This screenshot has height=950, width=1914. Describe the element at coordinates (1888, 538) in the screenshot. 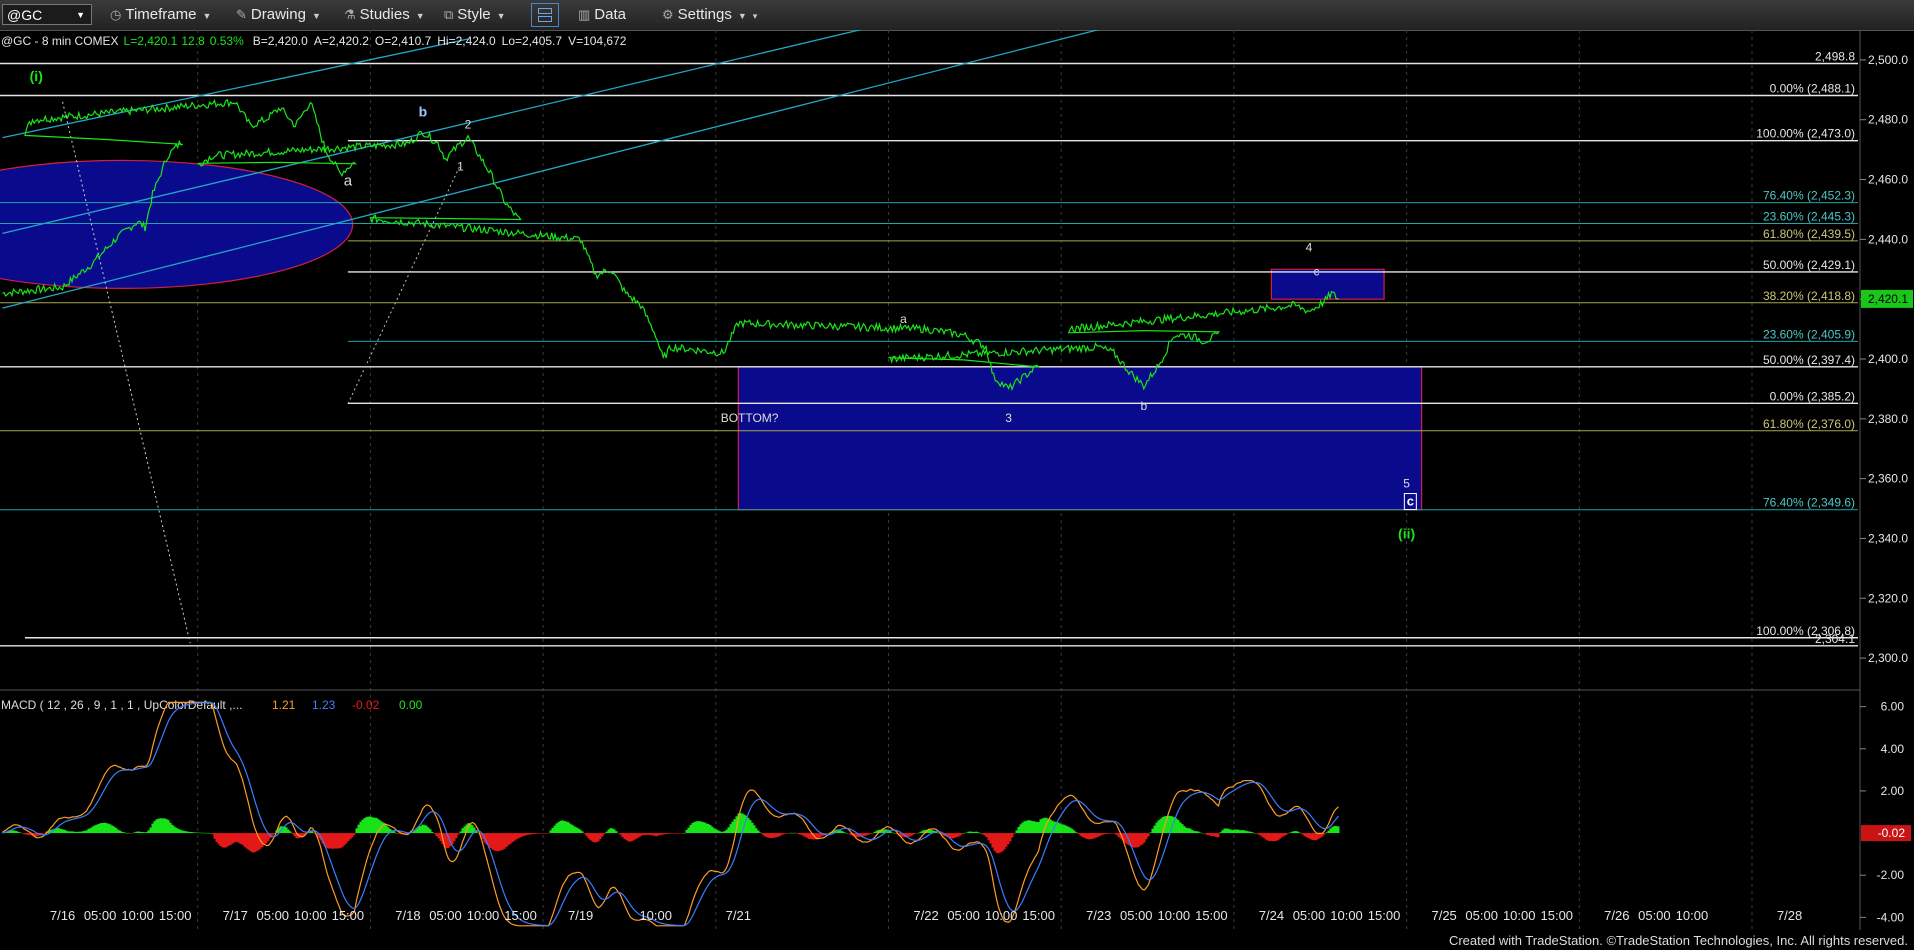

I see `axis-tick-label: 2,340.0` at that location.